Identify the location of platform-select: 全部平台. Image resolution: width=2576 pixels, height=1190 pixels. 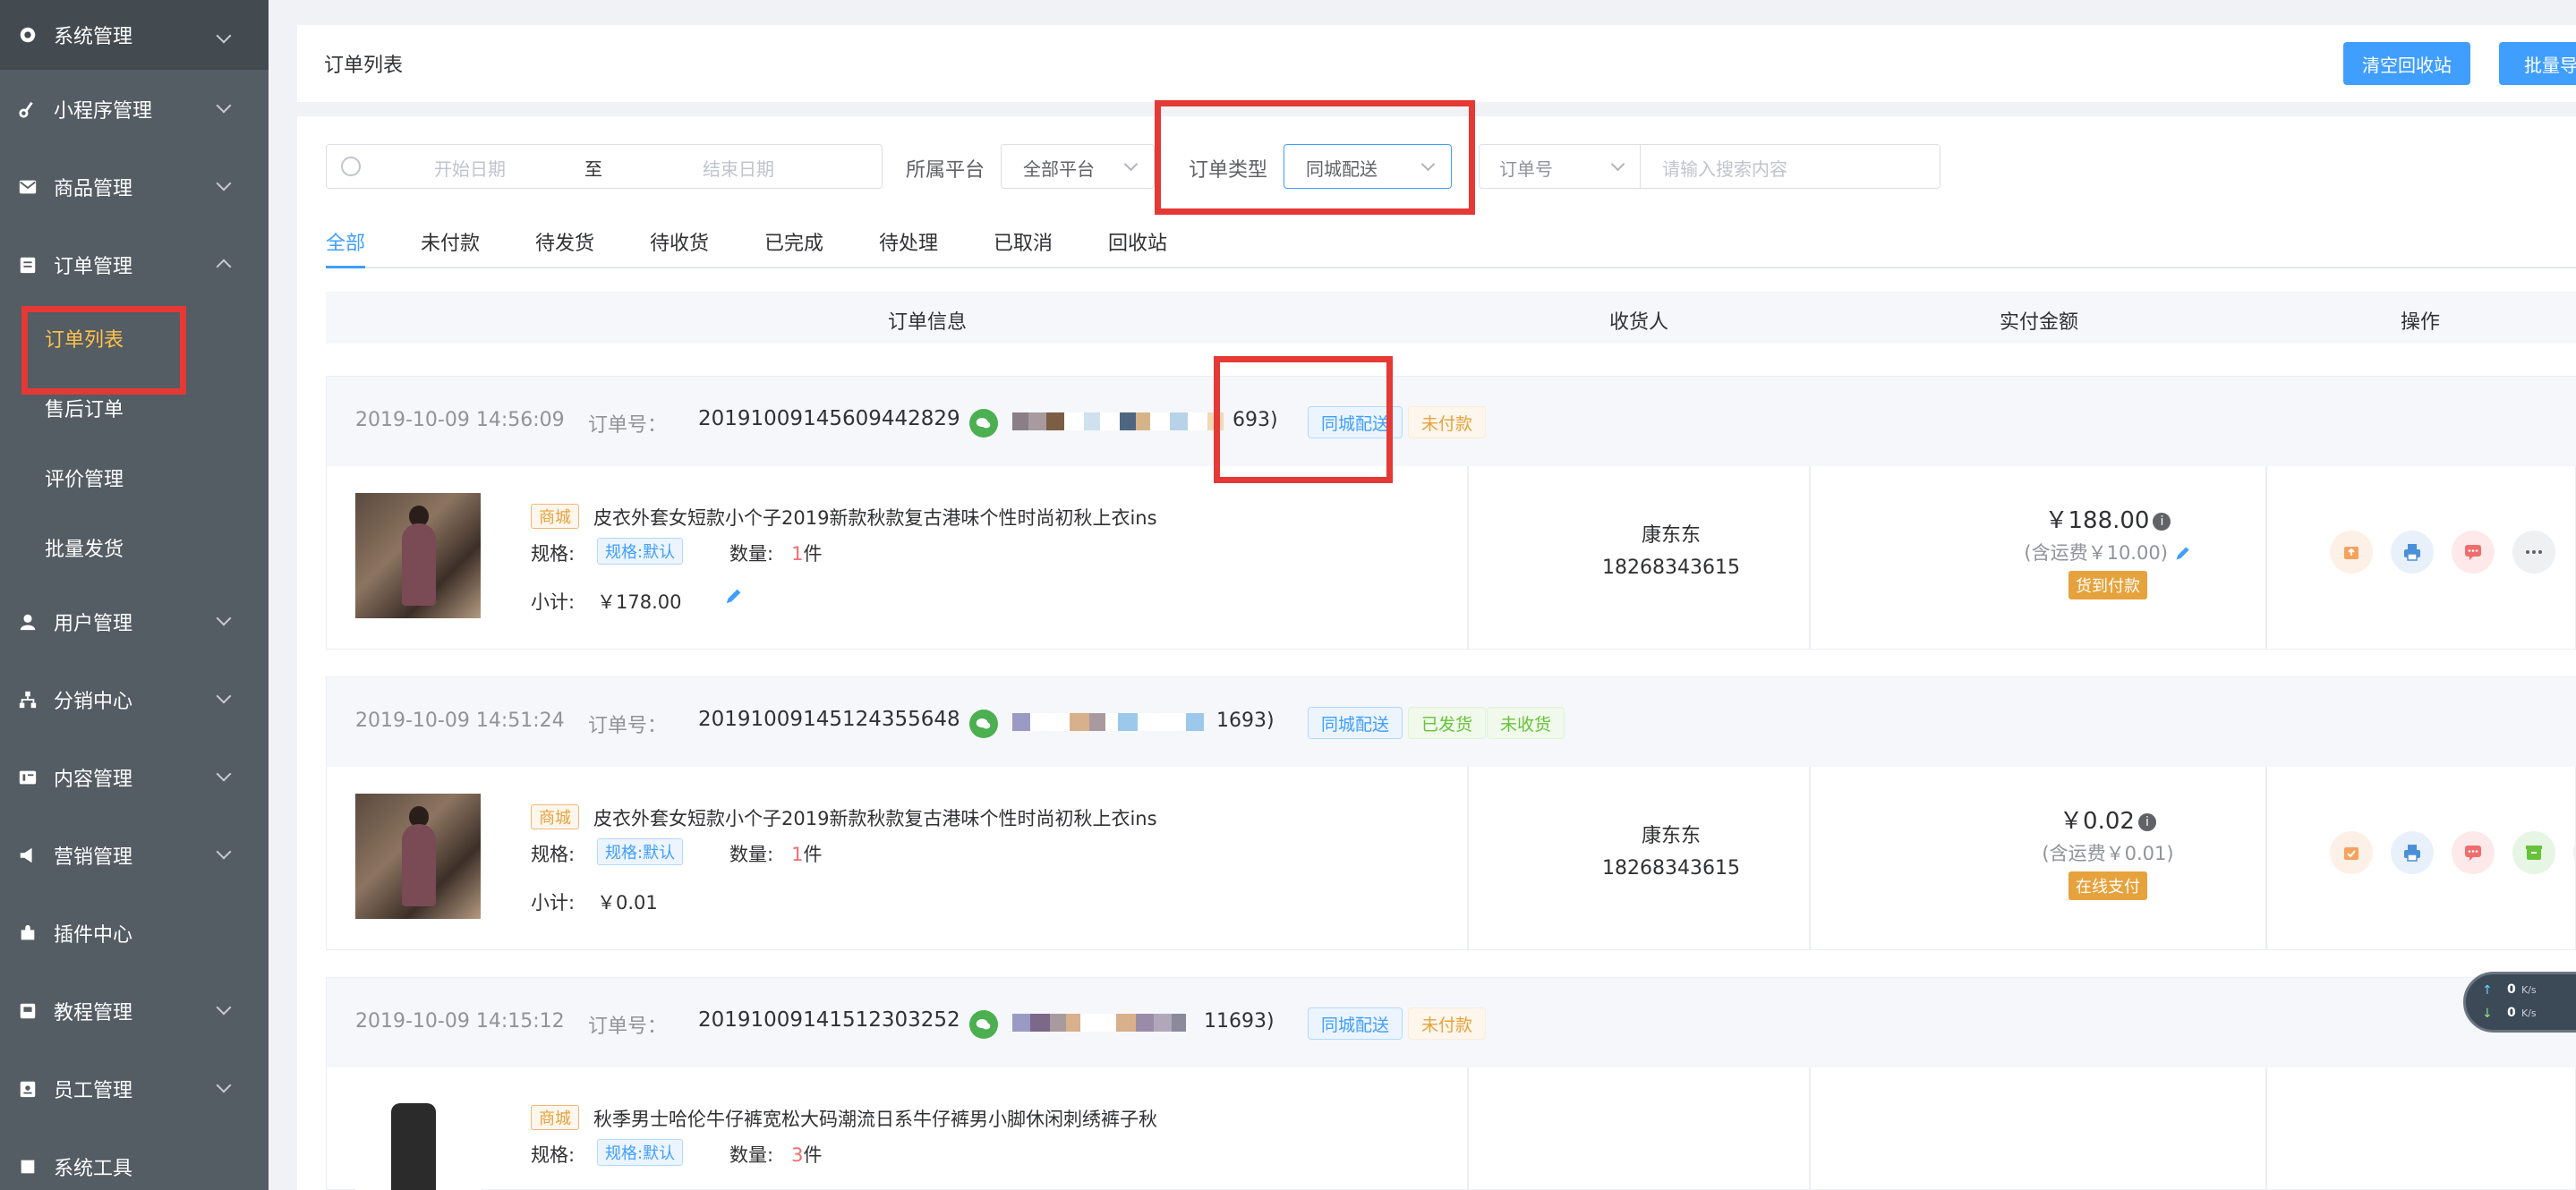
(1078, 166).